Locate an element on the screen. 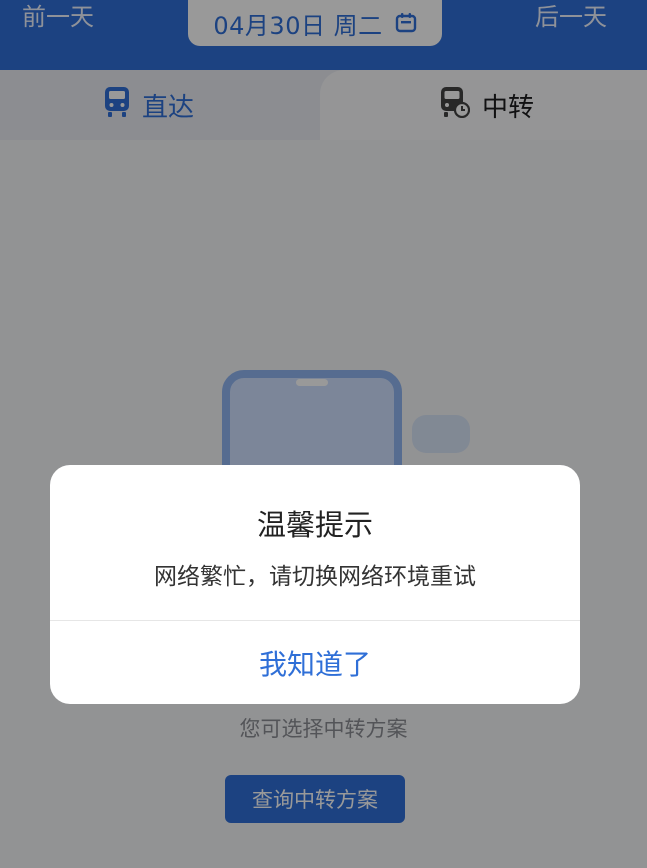  confirm-button: 我知道了 is located at coordinates (315, 662).